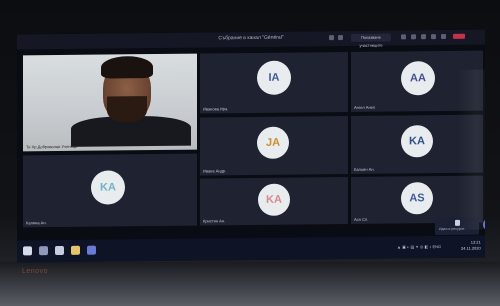 The width and height of the screenshot is (500, 306). What do you see at coordinates (423, 37) in the screenshot?
I see `hand-icon` at bounding box center [423, 37].